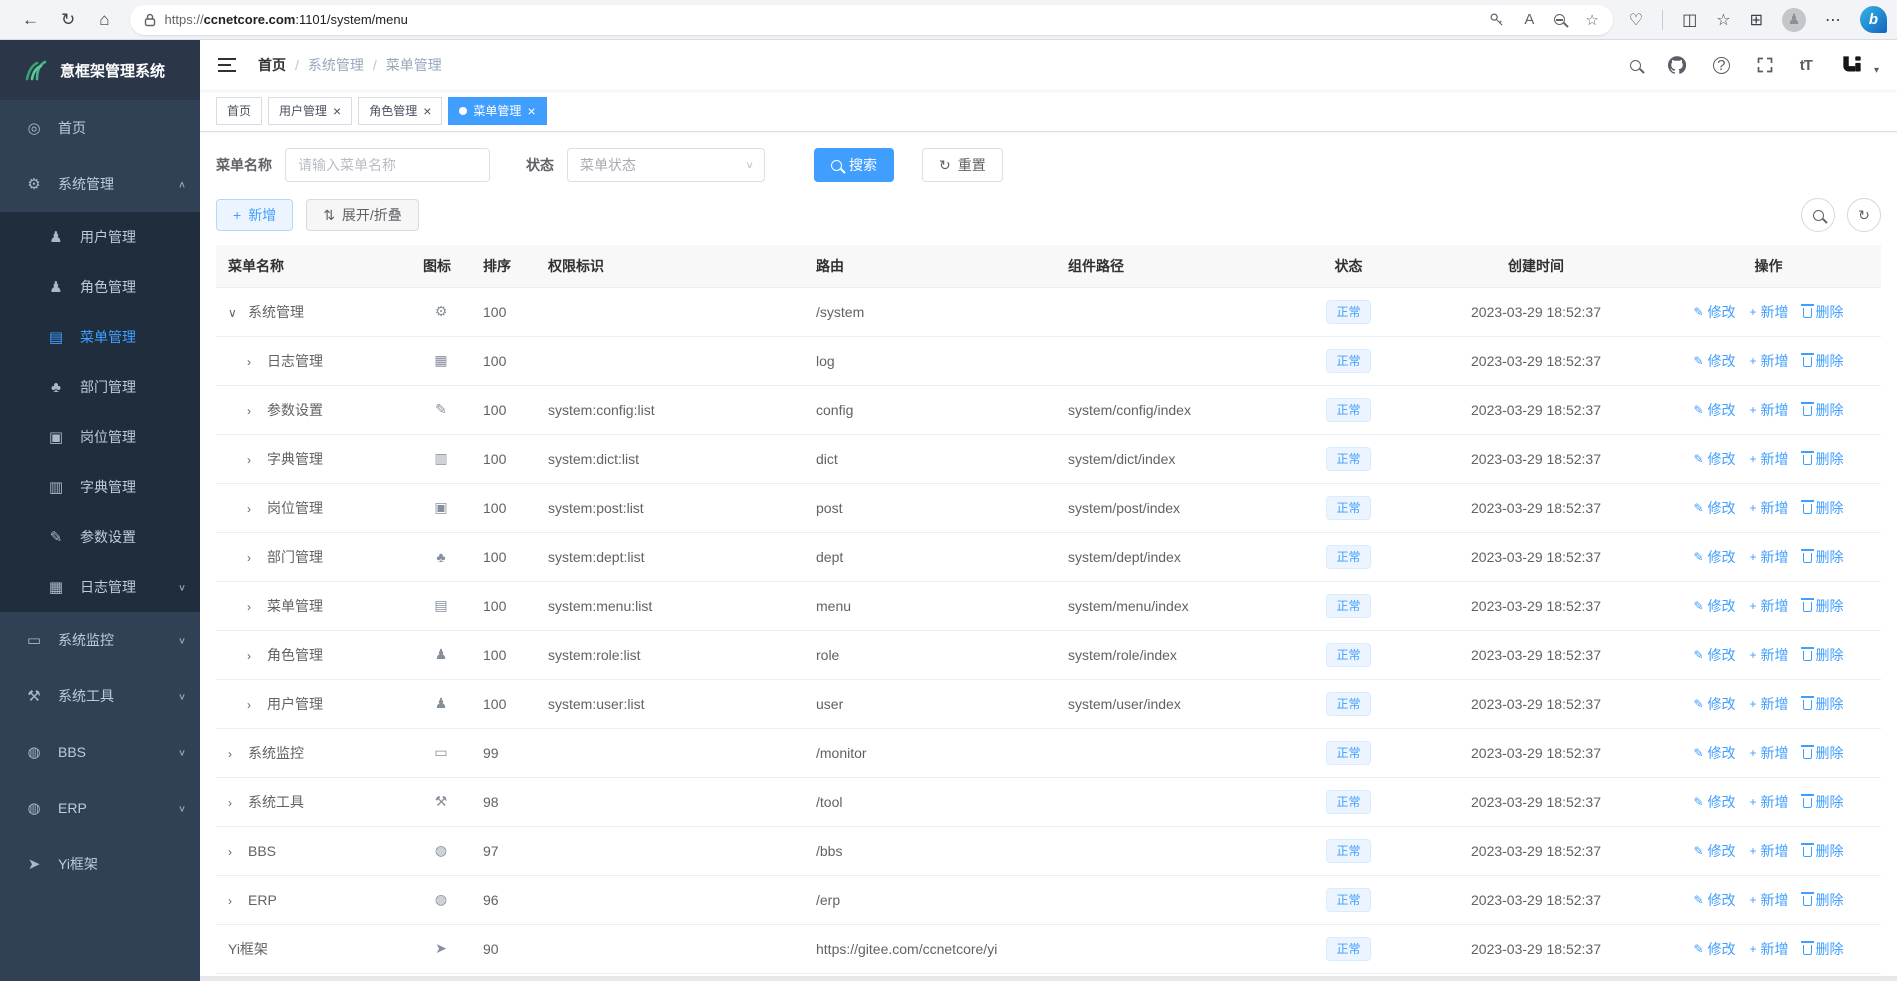  Describe the element at coordinates (1591, 20) in the screenshot. I see `add-favorite-star-icon: ☆` at that location.